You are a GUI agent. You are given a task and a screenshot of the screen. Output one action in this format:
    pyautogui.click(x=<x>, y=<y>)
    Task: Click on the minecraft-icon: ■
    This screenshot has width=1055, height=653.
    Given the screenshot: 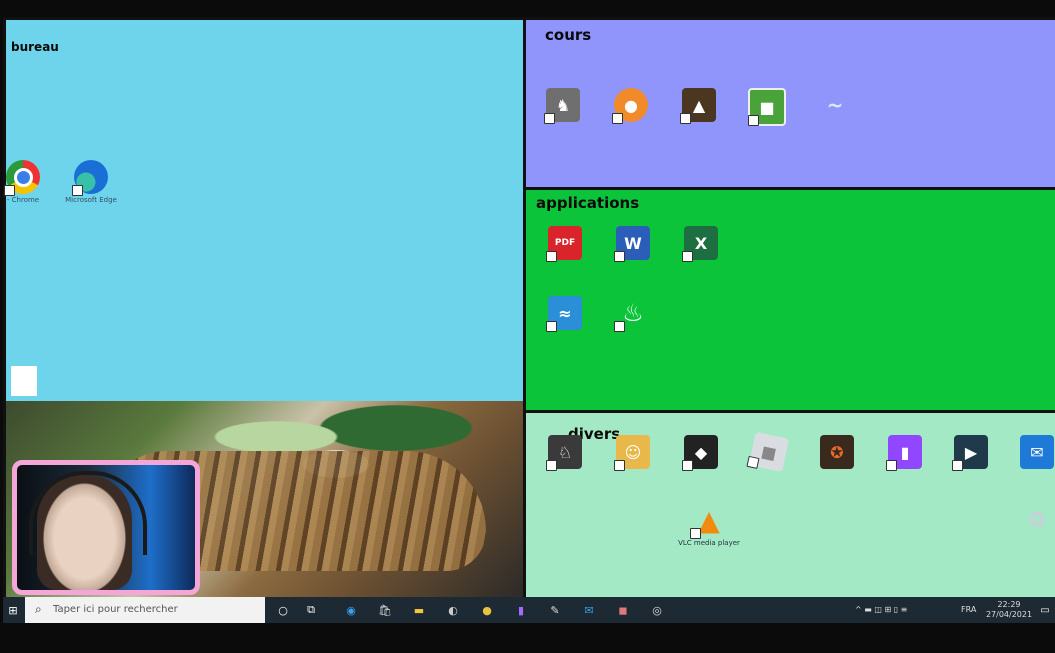 What is the action you would take?
    pyautogui.click(x=767, y=107)
    